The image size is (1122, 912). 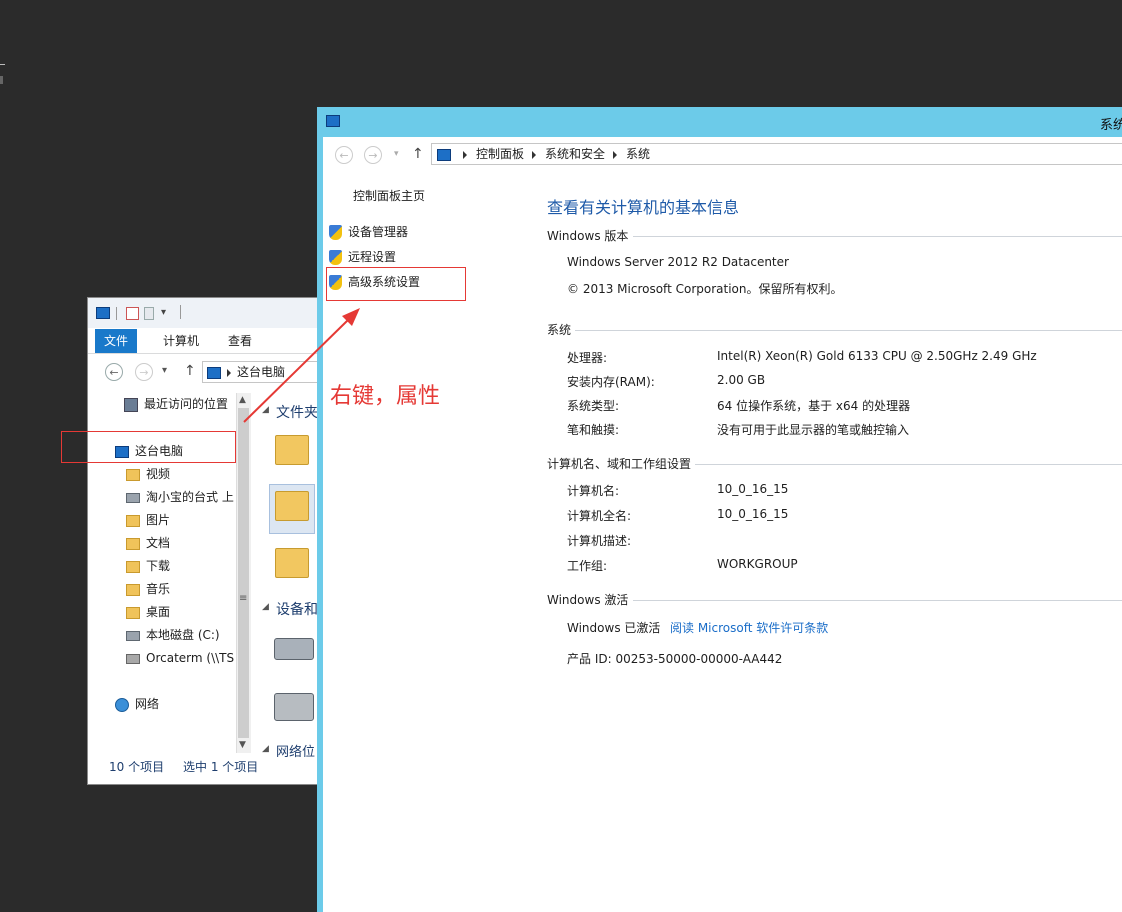 What do you see at coordinates (163, 312) in the screenshot?
I see `customize-quick-access-icon: ▾` at bounding box center [163, 312].